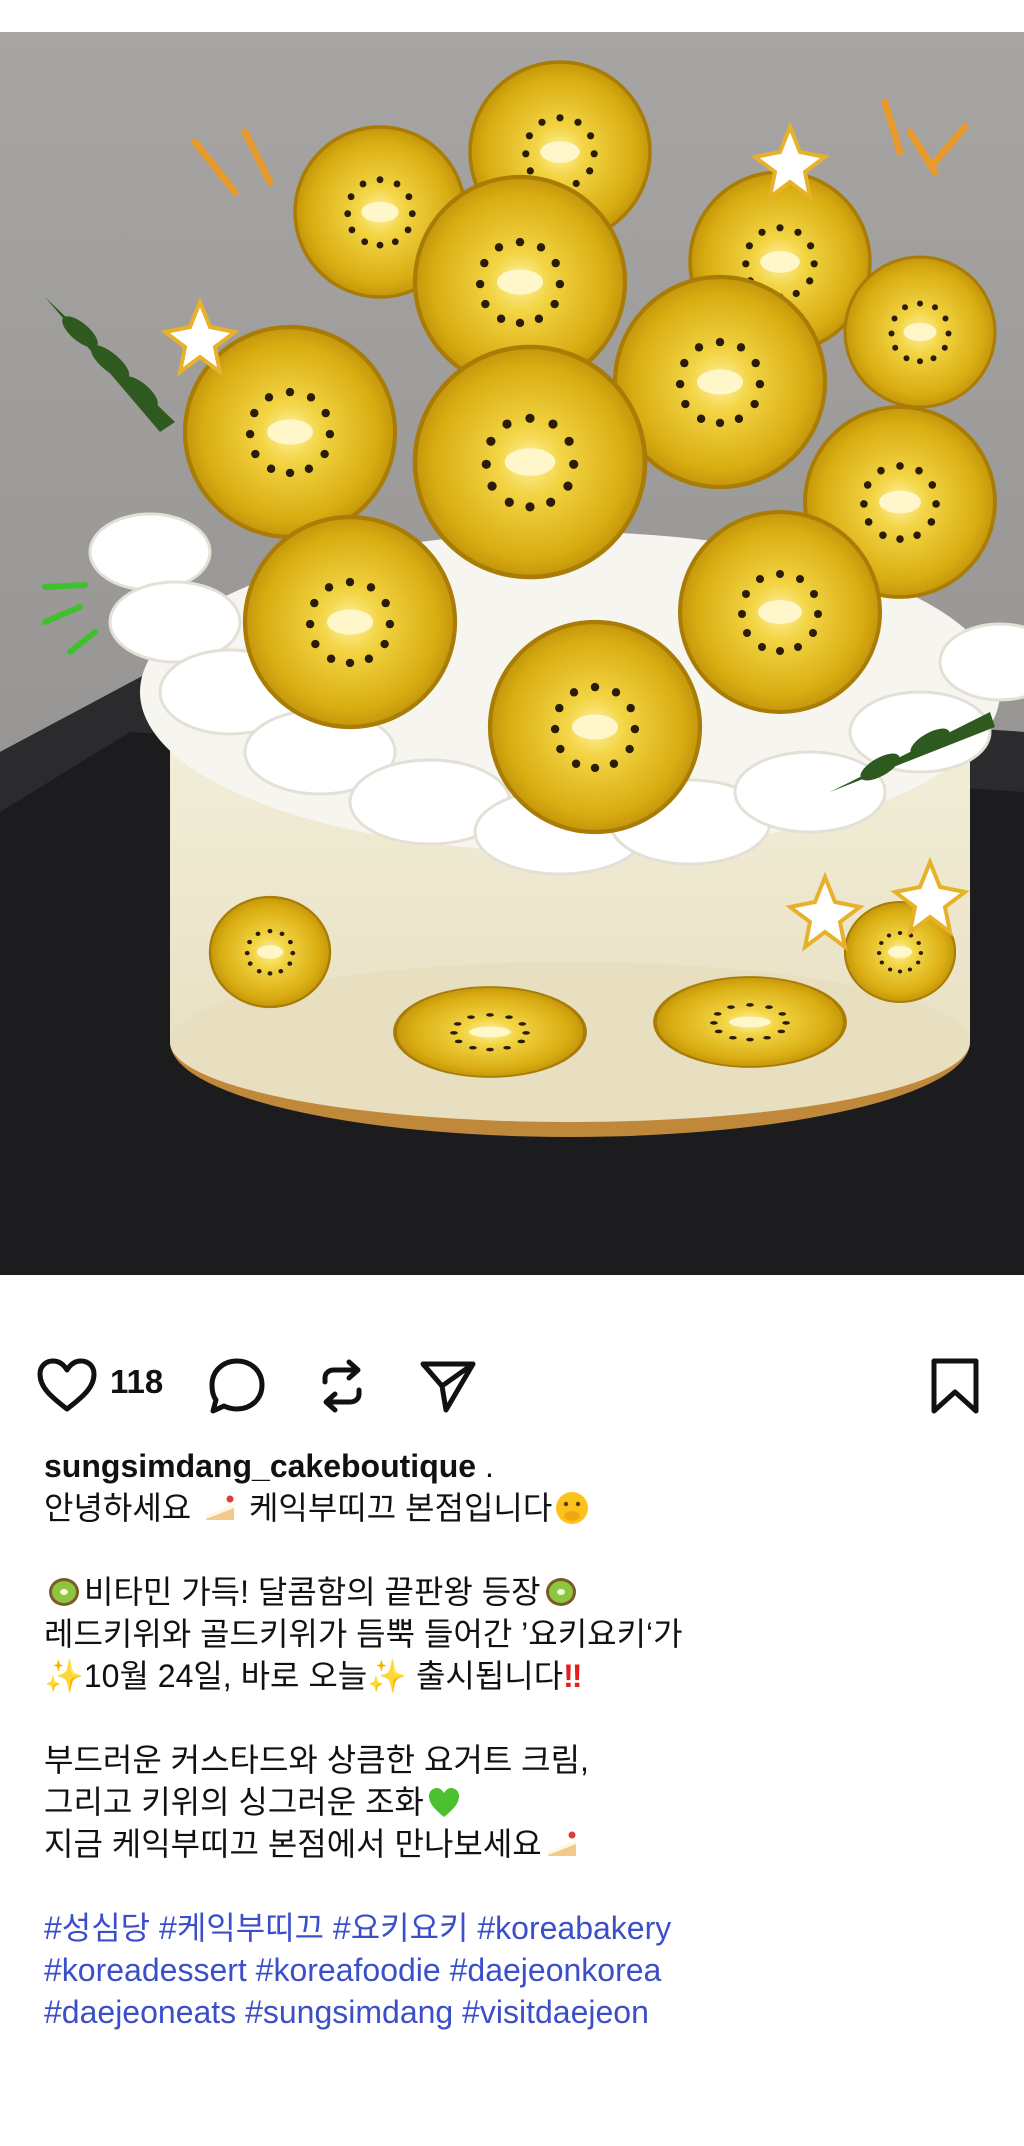 Image resolution: width=1024 pixels, height=2146 pixels. I want to click on share-button, so click(448, 1386).